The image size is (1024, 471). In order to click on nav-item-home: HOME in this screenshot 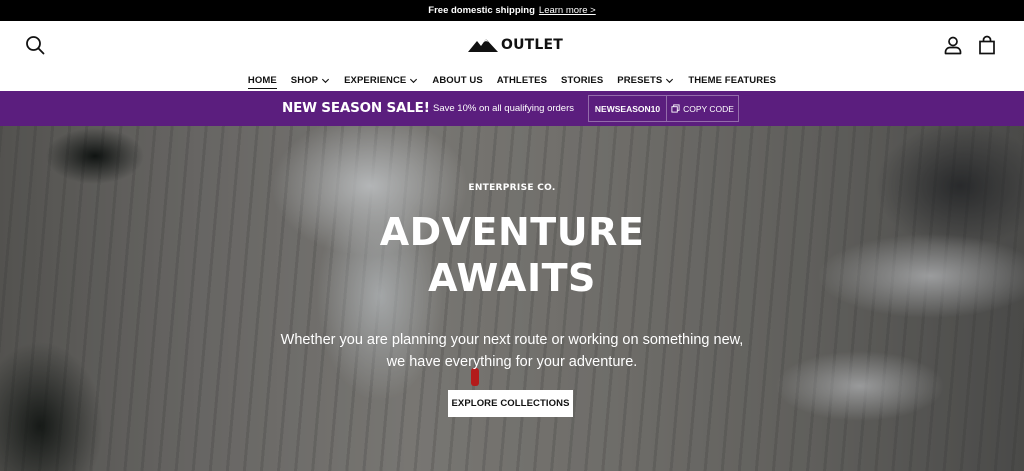, I will do `click(262, 80)`.